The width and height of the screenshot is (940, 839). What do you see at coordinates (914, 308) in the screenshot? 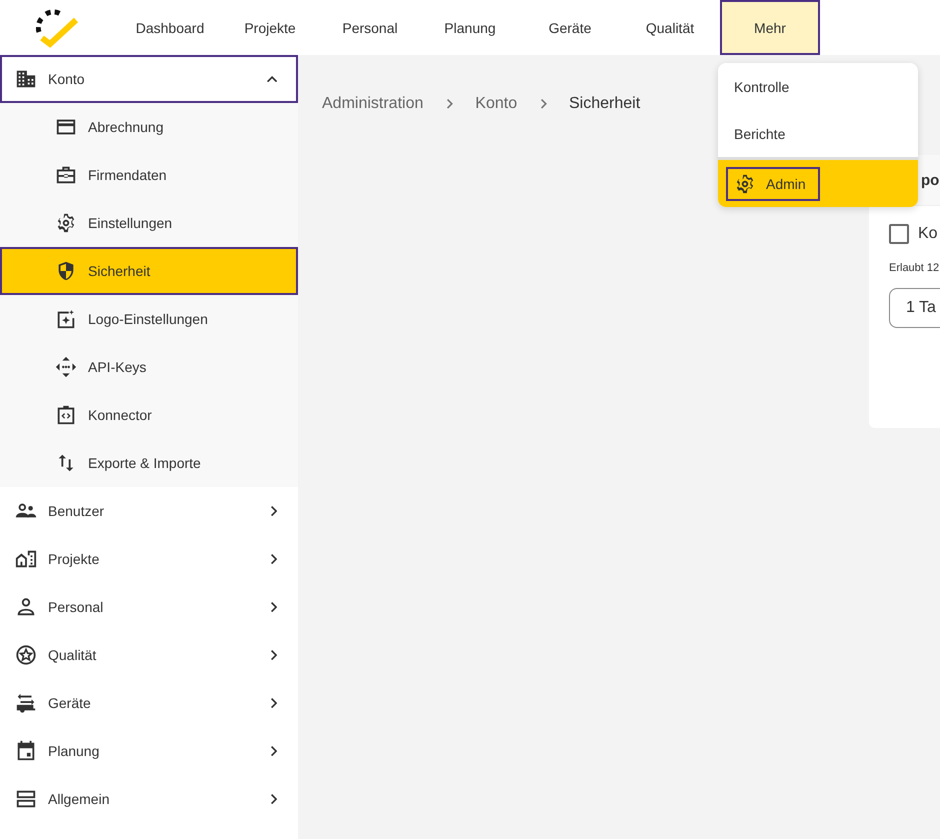
I see `select-field: 1 Ta` at bounding box center [914, 308].